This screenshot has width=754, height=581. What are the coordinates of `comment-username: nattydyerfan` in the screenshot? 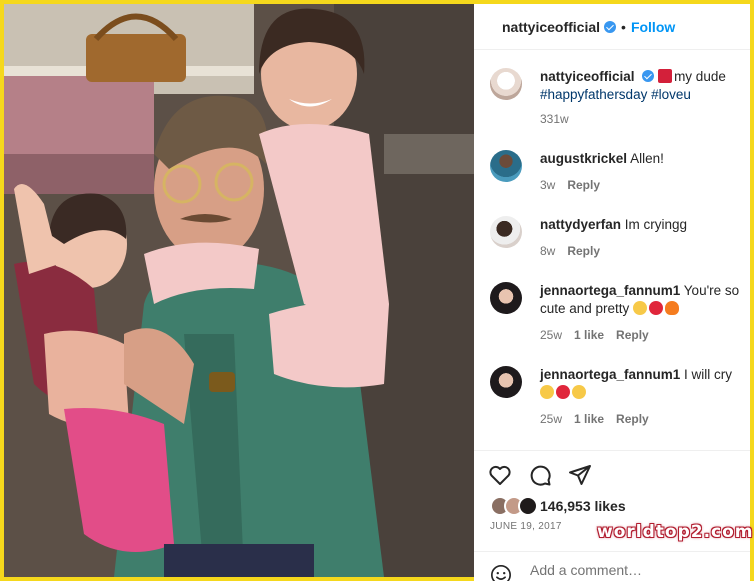 It's located at (580, 224).